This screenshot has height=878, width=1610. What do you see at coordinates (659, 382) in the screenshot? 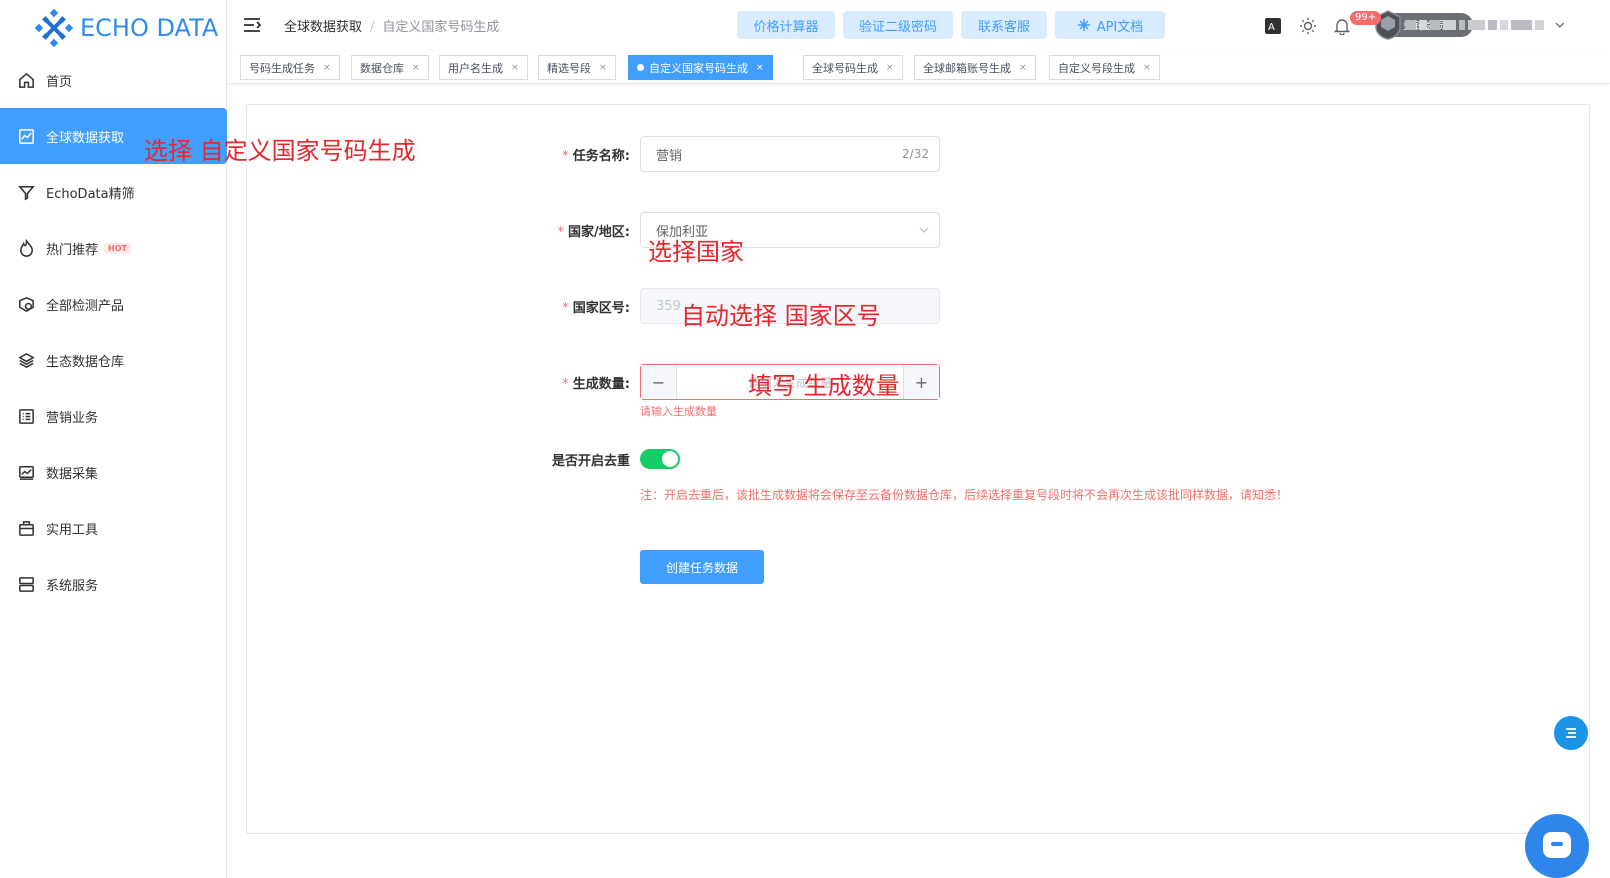
I see `decrement-button: −` at bounding box center [659, 382].